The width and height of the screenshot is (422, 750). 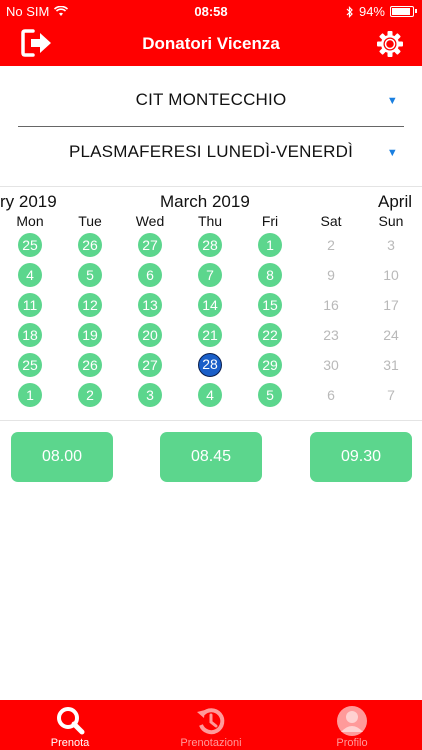 What do you see at coordinates (331, 275) in the screenshot?
I see `day-cell: 9` at bounding box center [331, 275].